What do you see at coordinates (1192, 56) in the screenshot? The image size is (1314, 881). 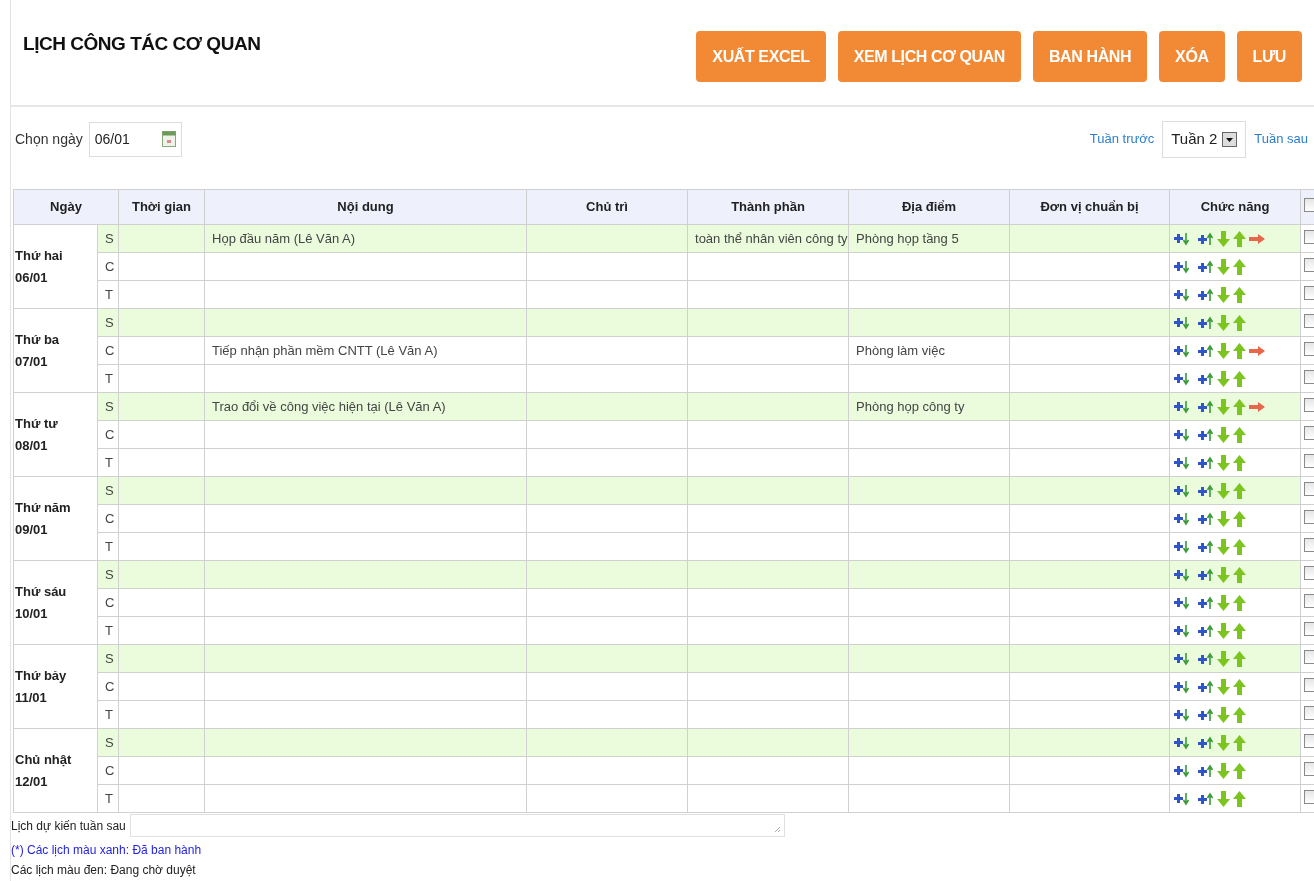 I see `action-button: XÓA` at bounding box center [1192, 56].